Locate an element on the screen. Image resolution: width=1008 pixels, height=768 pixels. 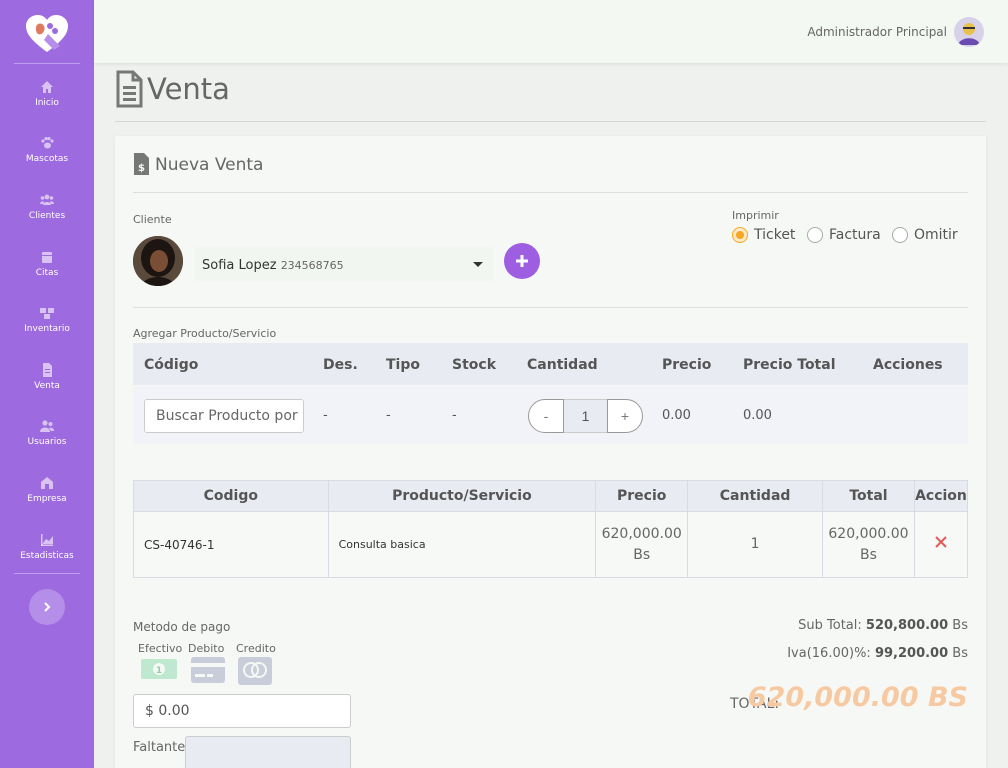
sidebar-item-label: Inicio is located at coordinates (47, 103).